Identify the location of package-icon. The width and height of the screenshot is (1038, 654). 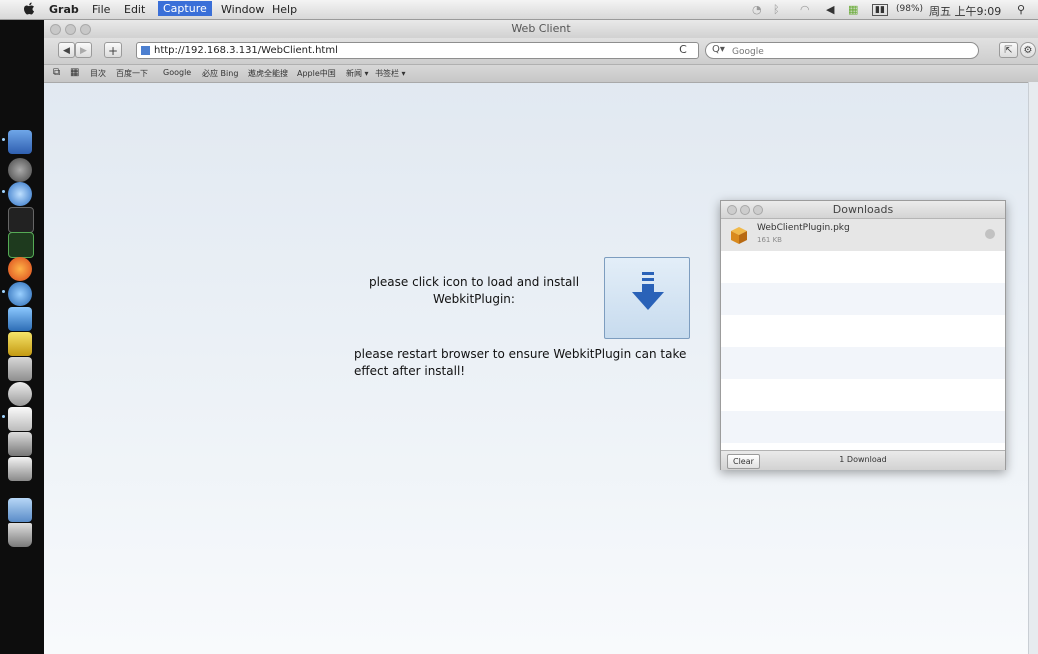
(739, 235).